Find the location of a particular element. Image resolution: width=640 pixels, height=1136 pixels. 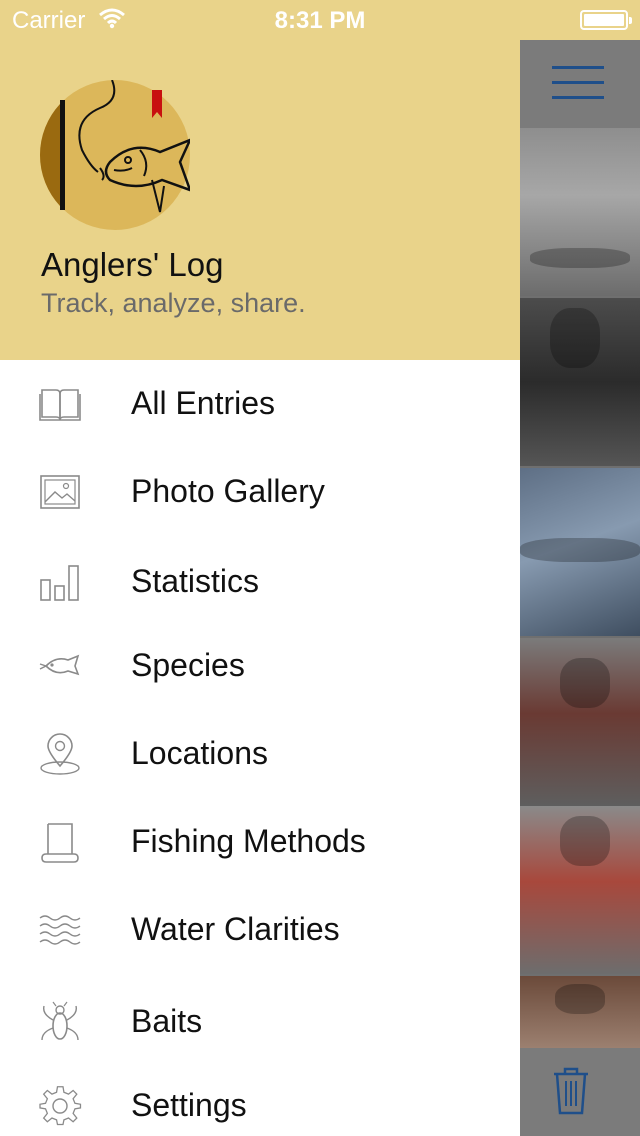

trash-icon is located at coordinates (571, 1093).